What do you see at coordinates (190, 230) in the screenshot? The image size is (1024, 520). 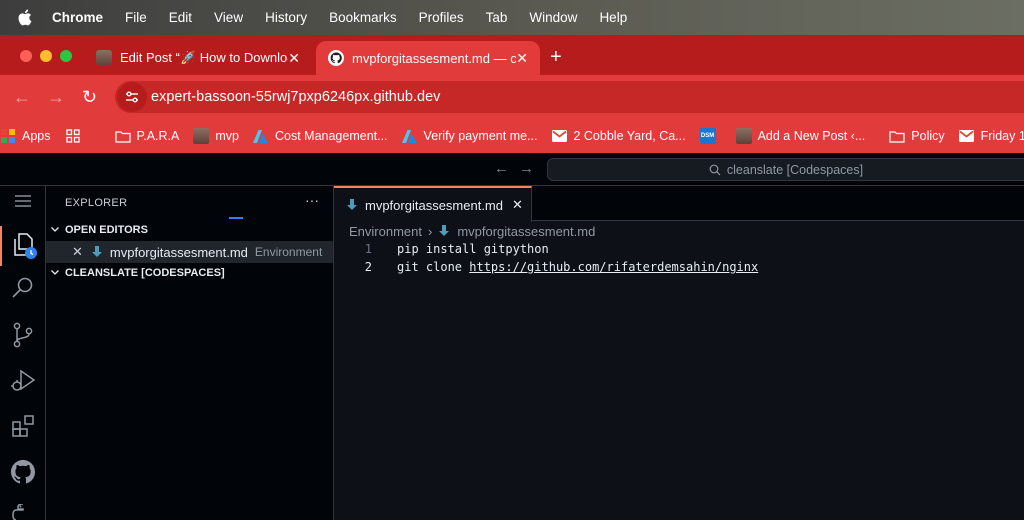 I see `open-editors-section: OPEN EDITORS` at bounding box center [190, 230].